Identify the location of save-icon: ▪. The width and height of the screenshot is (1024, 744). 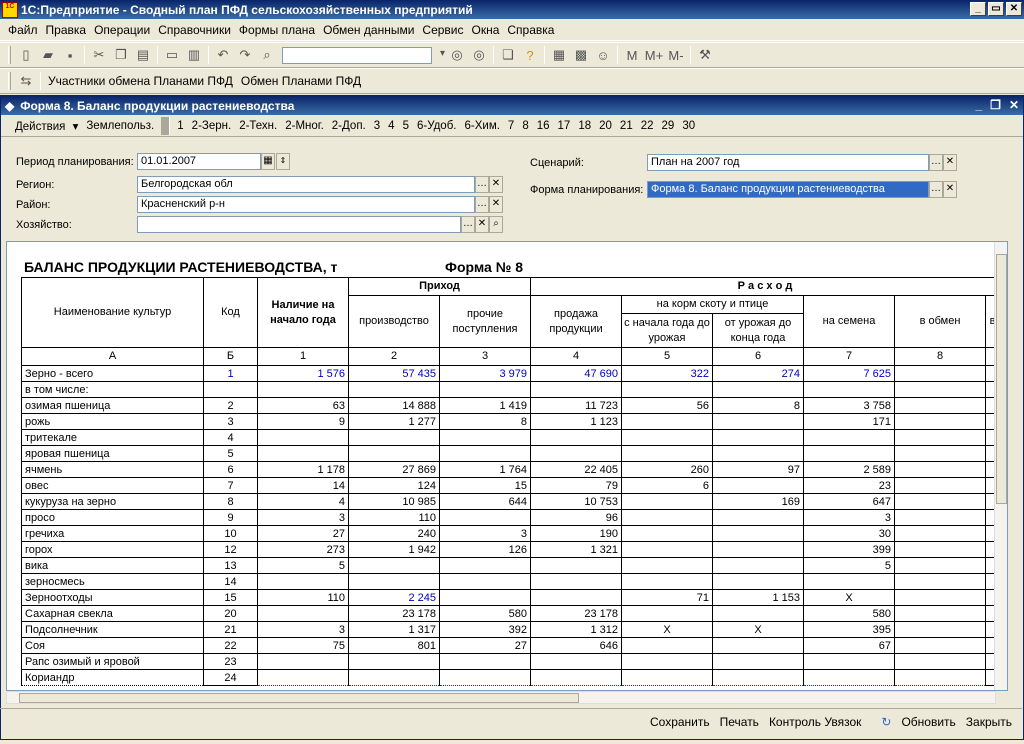
(70, 55).